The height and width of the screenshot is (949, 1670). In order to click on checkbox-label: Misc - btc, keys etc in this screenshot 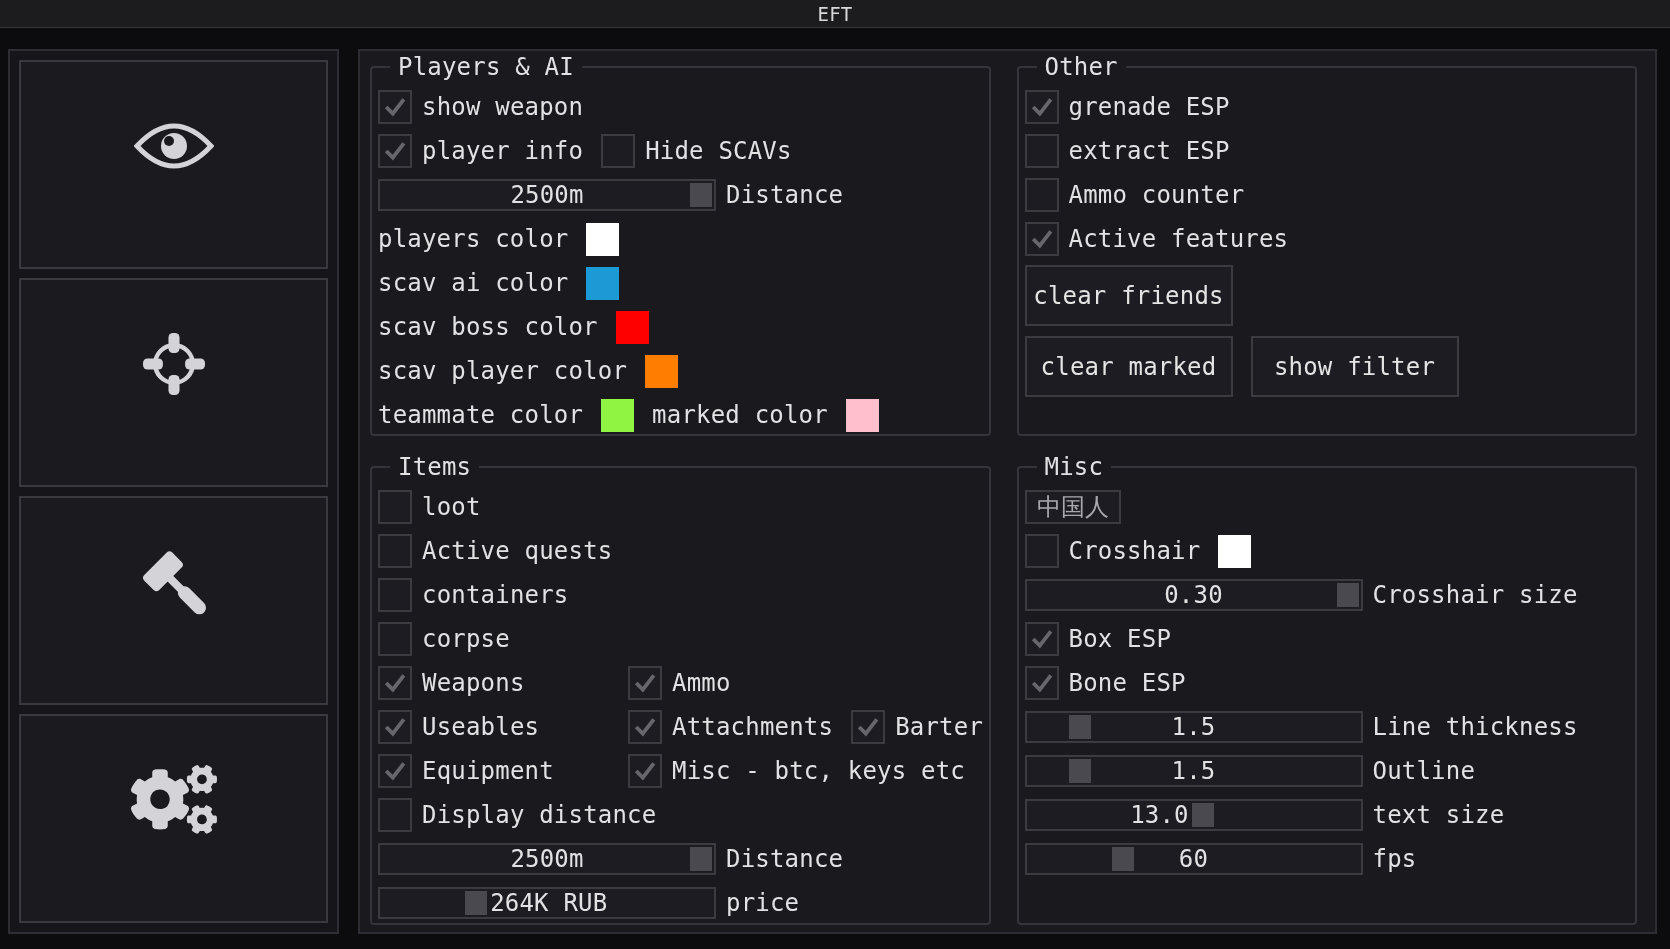, I will do `click(818, 771)`.